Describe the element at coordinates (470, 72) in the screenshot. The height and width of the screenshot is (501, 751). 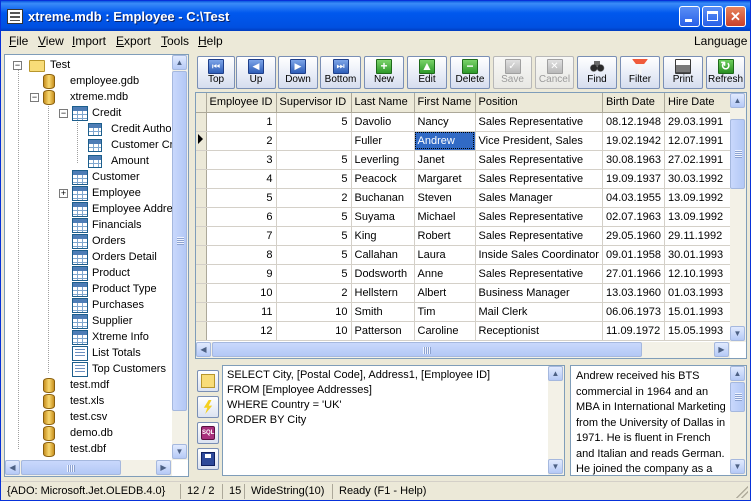
I see `delete-button: − Delete` at that location.